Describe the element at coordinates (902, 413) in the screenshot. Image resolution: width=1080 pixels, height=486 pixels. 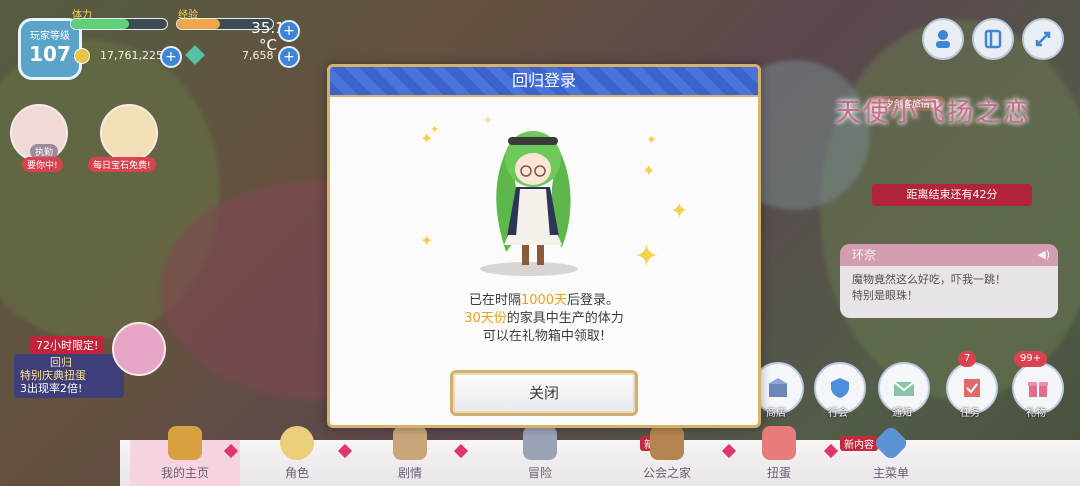
I see `notice-label: 通知` at that location.